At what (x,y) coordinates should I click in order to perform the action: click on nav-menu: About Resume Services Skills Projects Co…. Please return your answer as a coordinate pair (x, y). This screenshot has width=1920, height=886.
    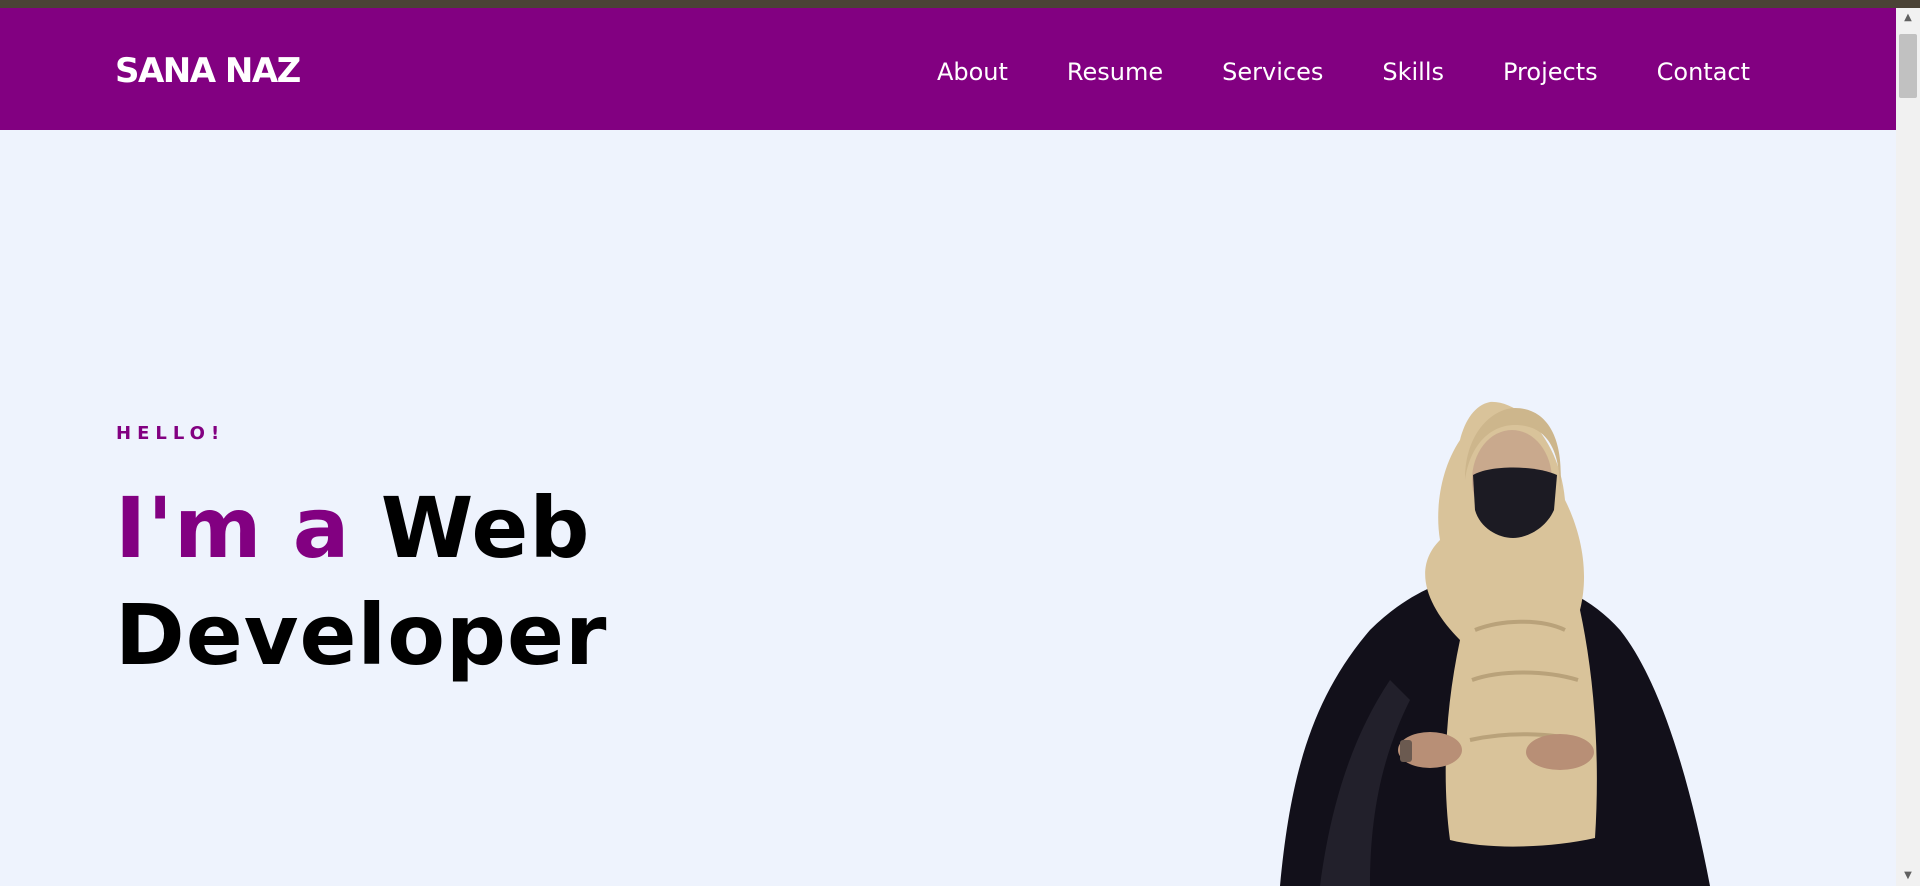
    Looking at the image, I should click on (1343, 72).